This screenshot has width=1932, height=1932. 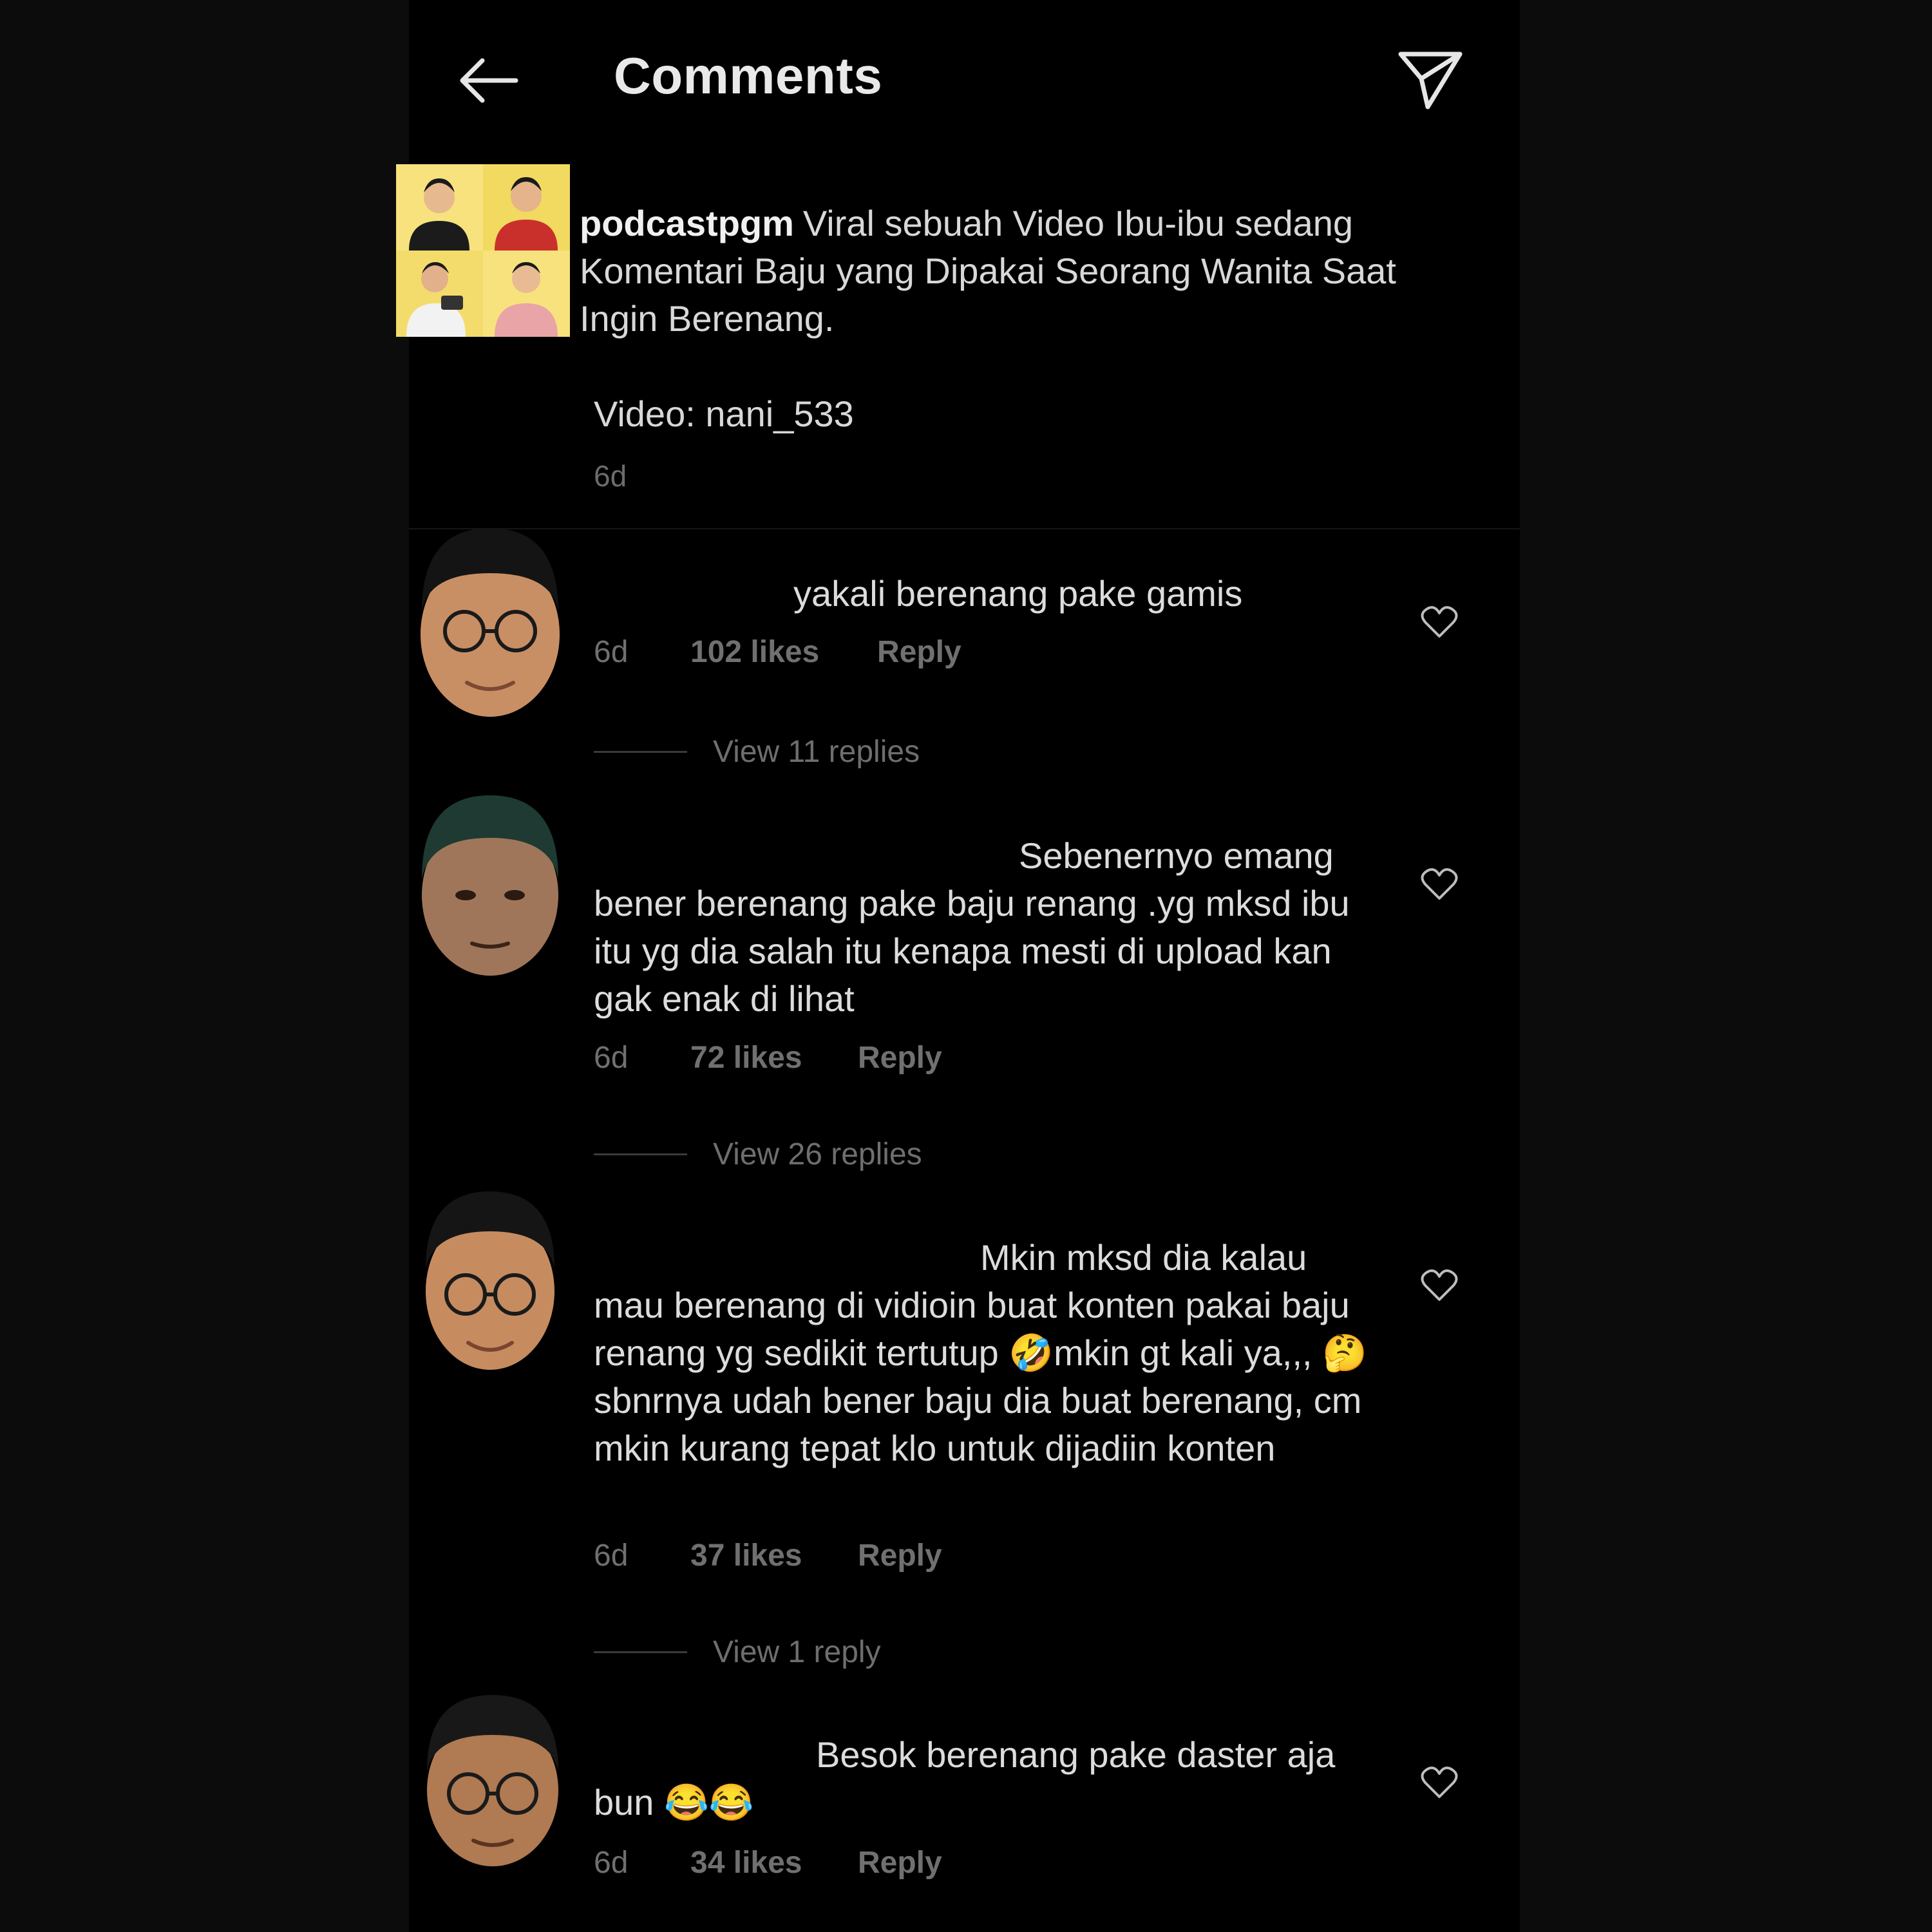 I want to click on page-title: Comments, so click(x=749, y=75).